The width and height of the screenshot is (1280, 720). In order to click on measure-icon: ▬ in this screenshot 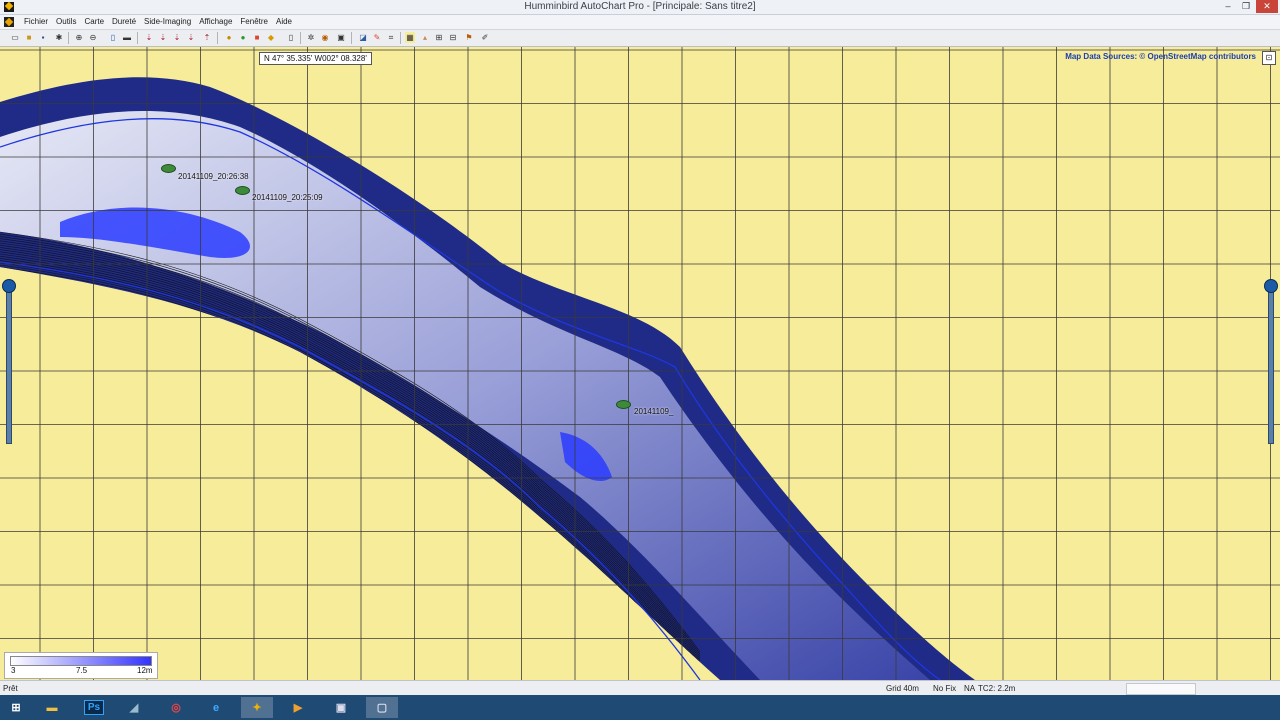, I will do `click(127, 37)`.